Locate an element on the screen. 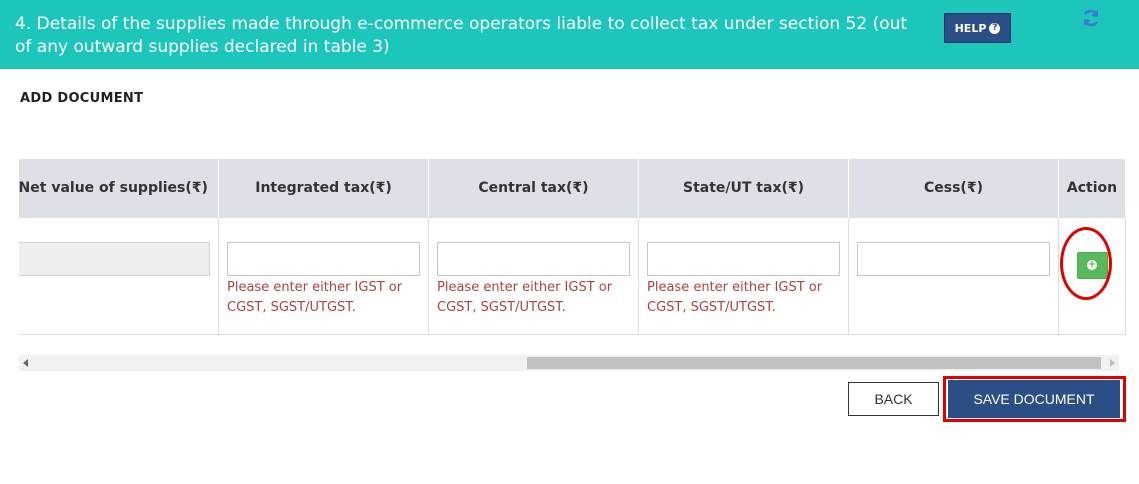 The height and width of the screenshot is (484, 1139). cell-cess is located at coordinates (953, 275).